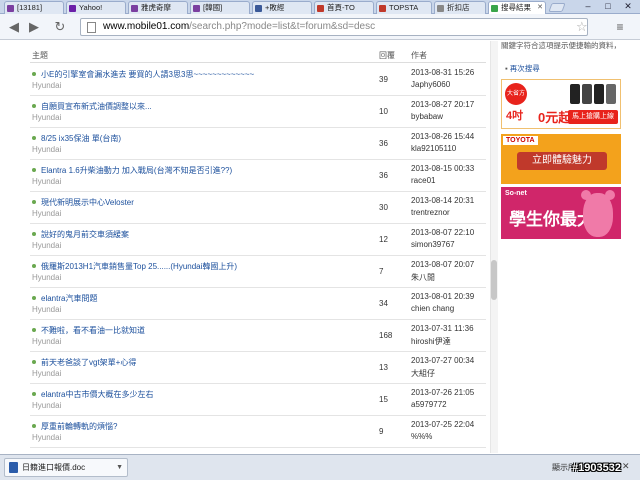 The height and width of the screenshot is (480, 640). What do you see at coordinates (79, 426) in the screenshot?
I see `thread-title-link: 厚重前輪轉軌的煩惱?` at bounding box center [79, 426].